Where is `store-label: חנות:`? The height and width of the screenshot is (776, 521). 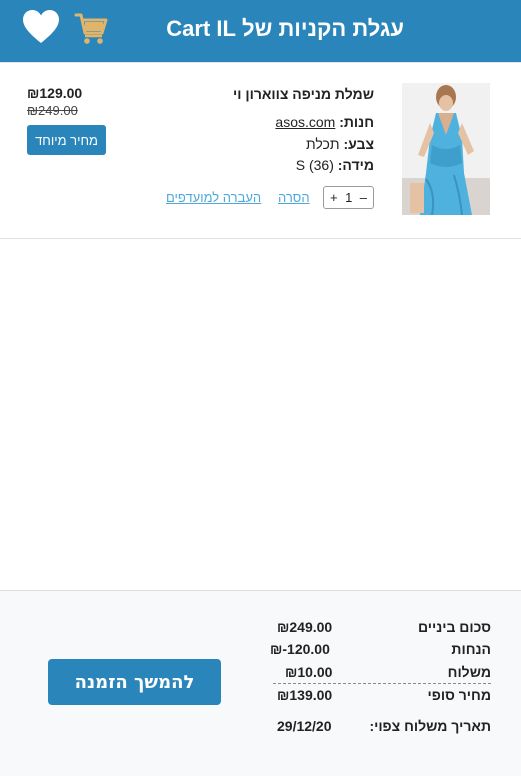
store-label: חנות: is located at coordinates (356, 122).